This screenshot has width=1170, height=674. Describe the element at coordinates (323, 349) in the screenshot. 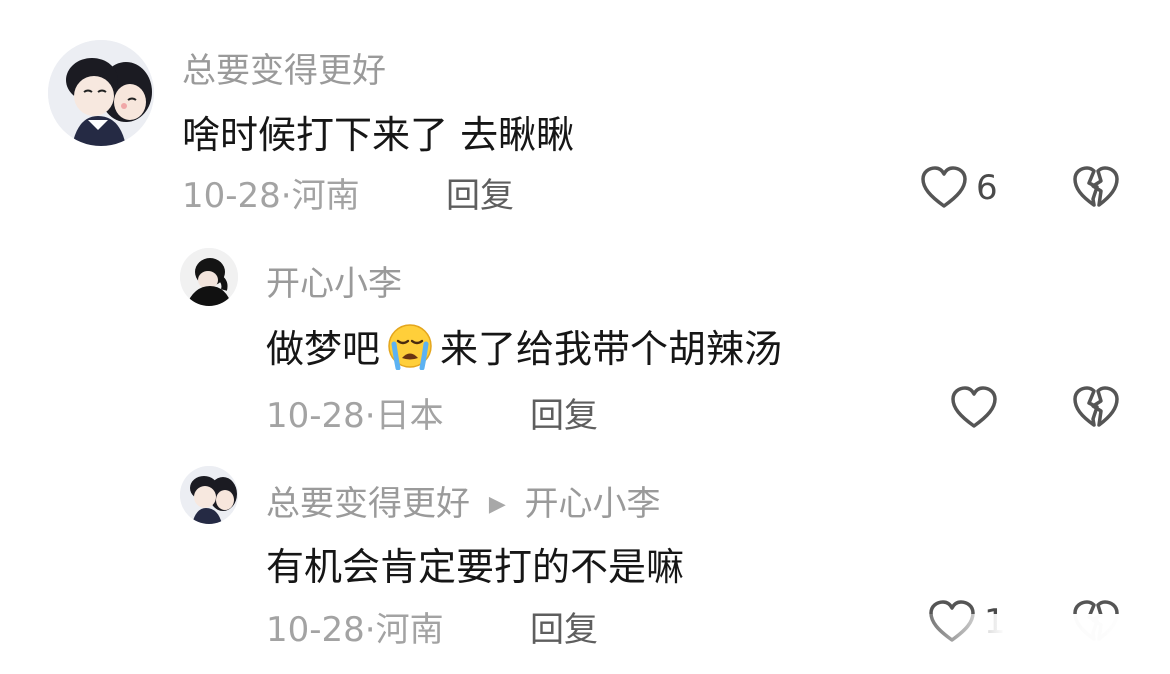

I see `comment-text-part: 做梦吧` at that location.